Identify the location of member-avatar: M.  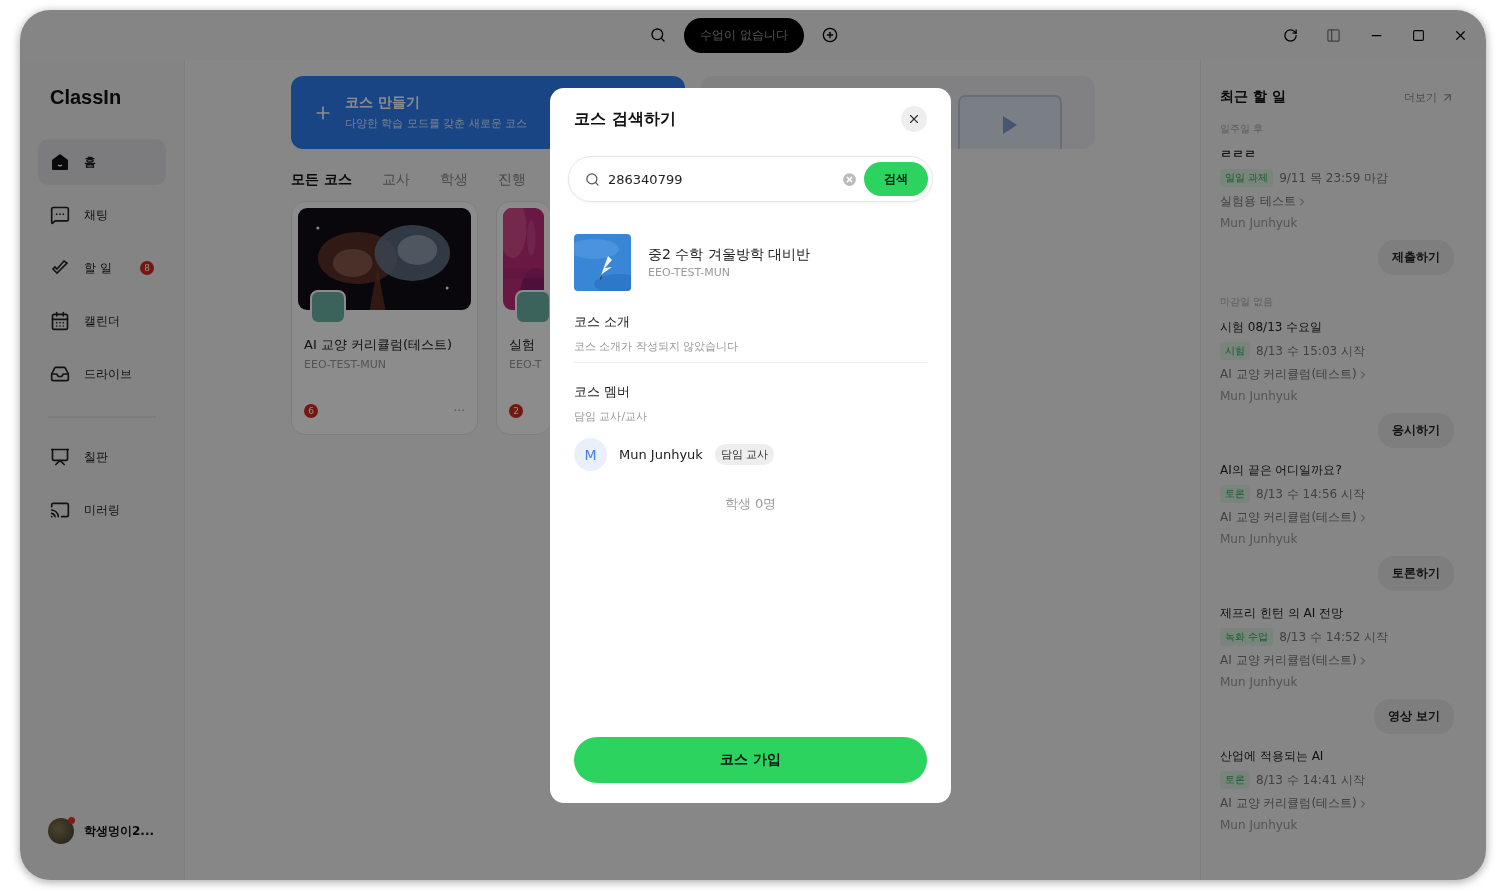
(590, 454).